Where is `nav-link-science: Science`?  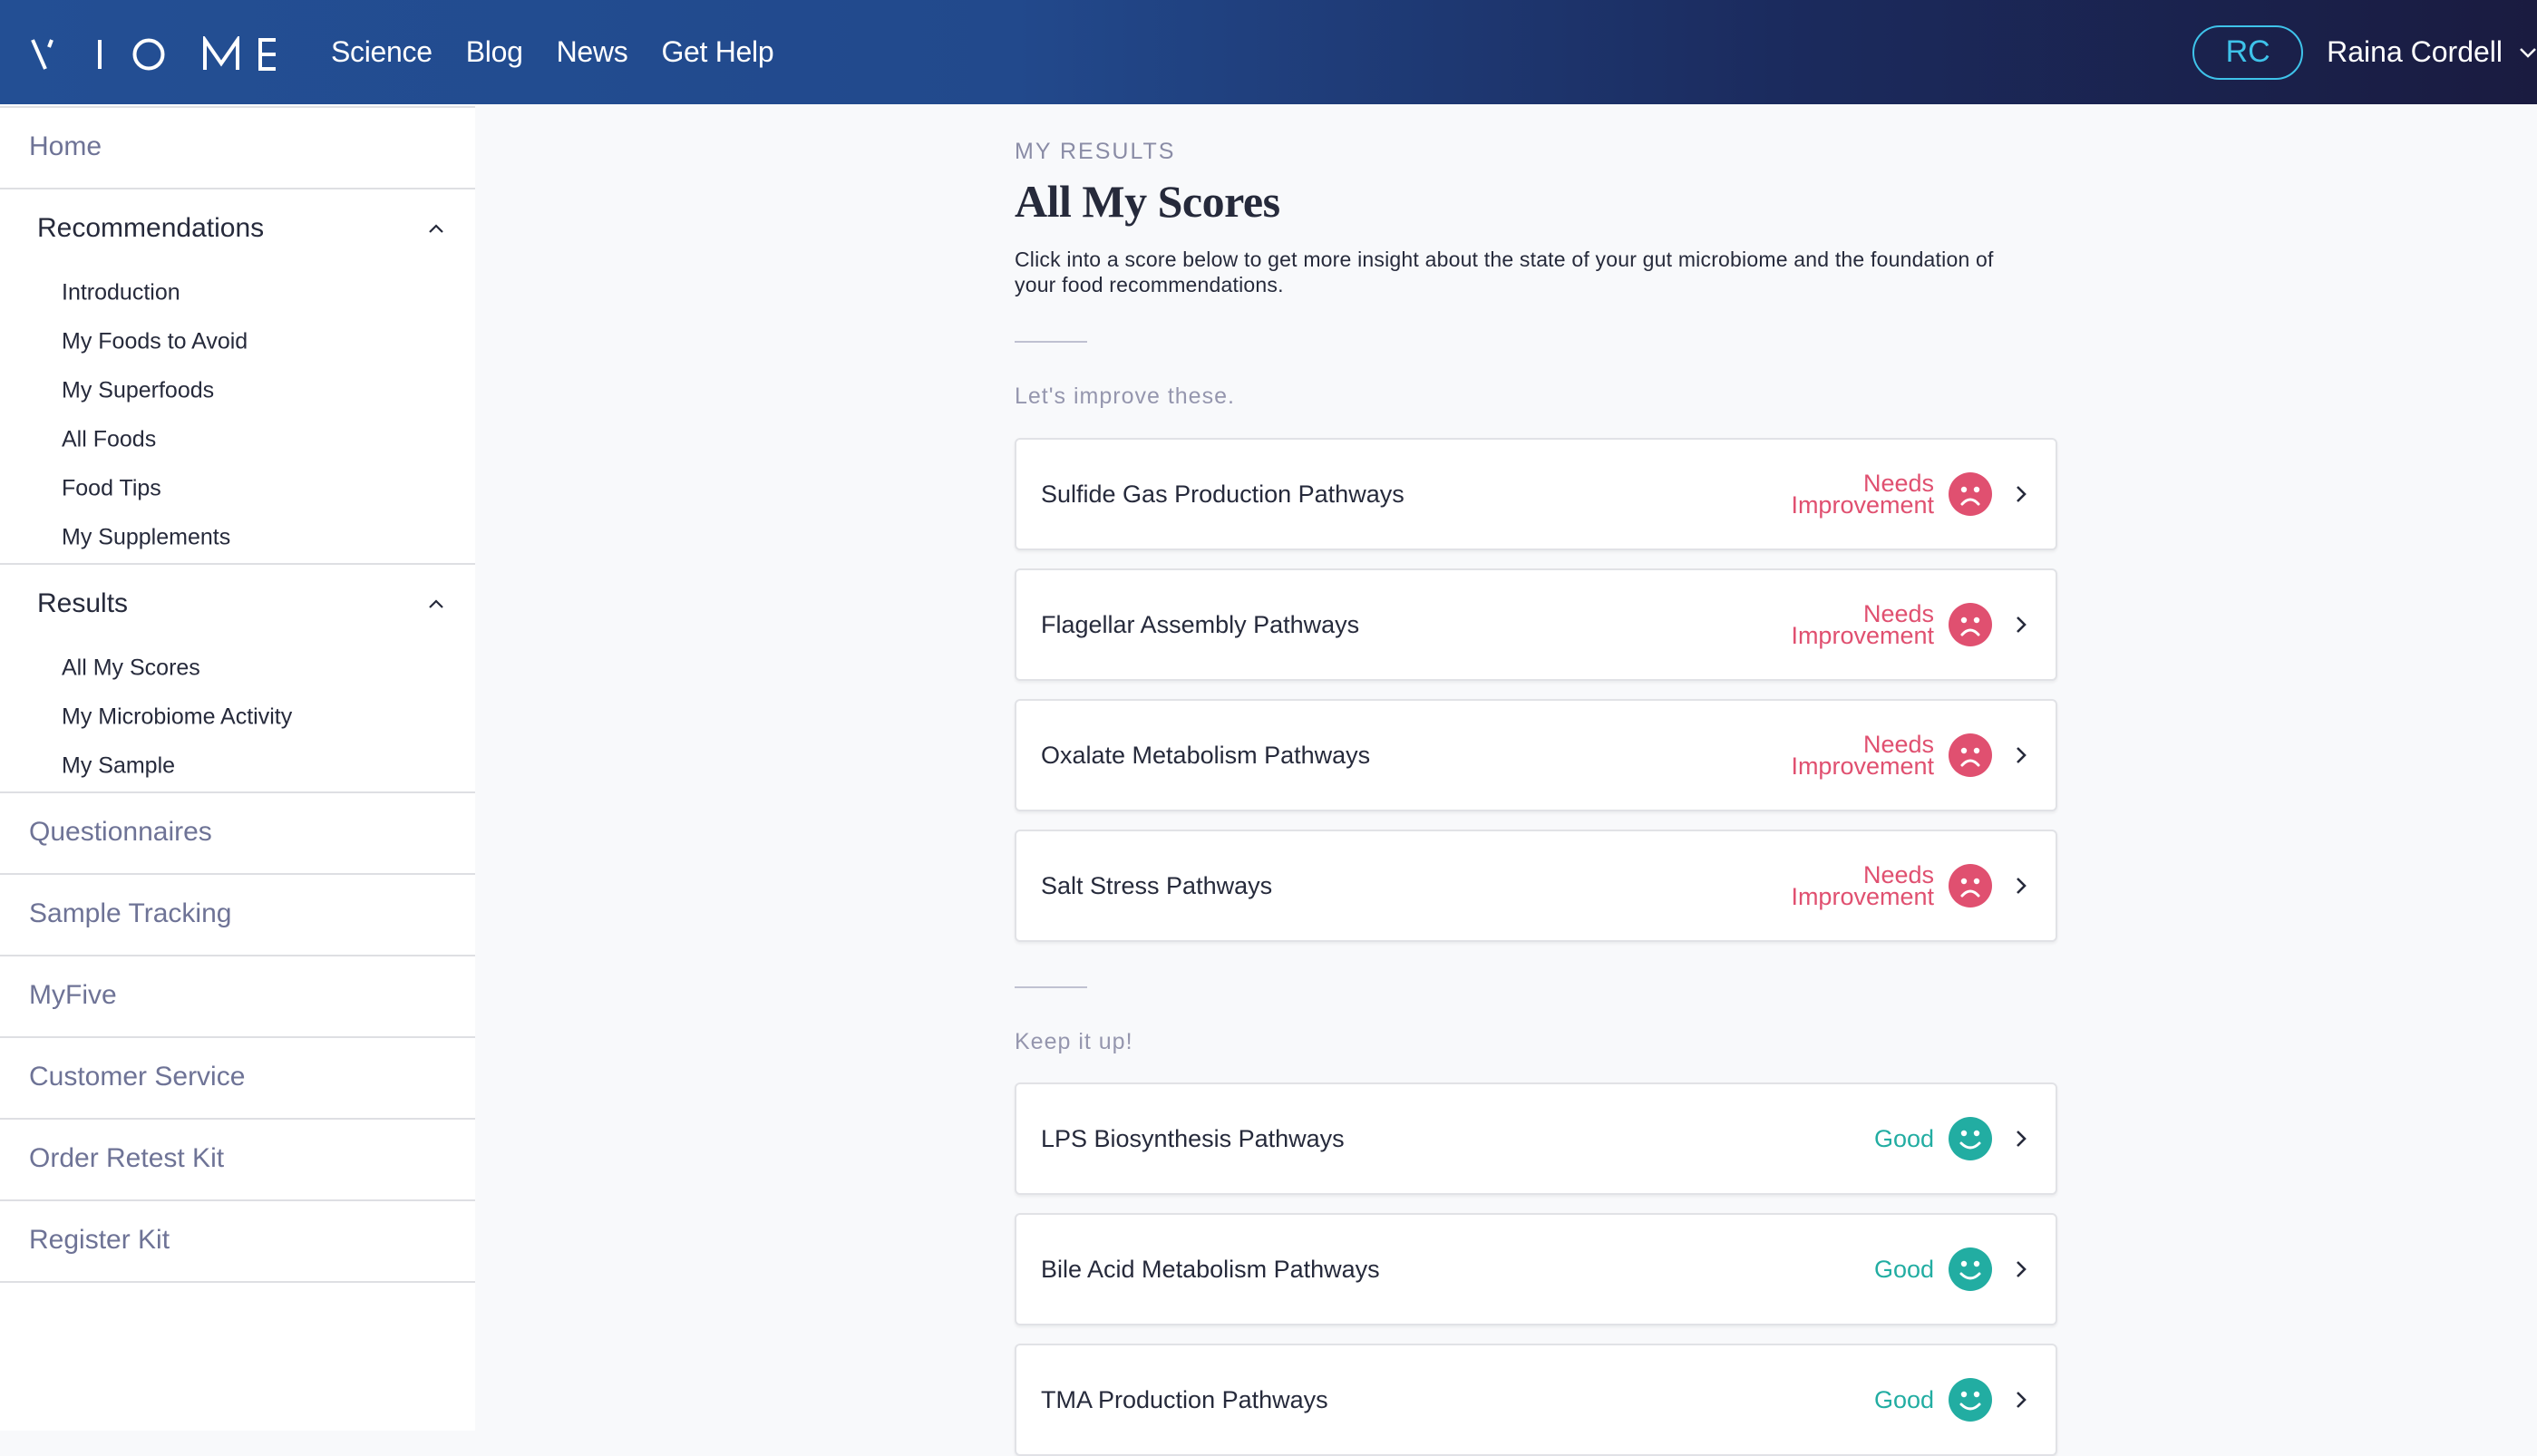 nav-link-science: Science is located at coordinates (382, 52).